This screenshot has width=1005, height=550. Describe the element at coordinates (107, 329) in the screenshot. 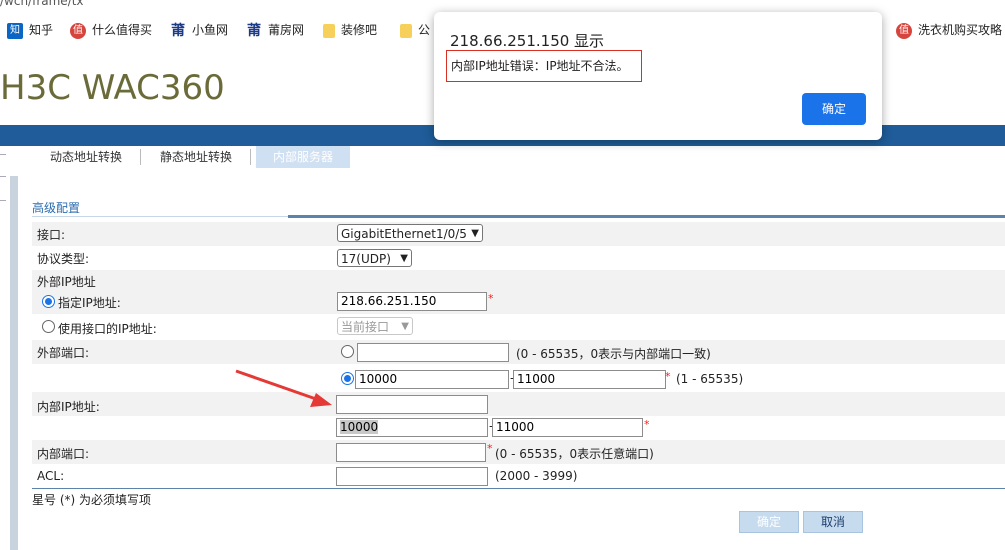

I see `use-interface-ip-label: 使用接口的IP地址:` at that location.